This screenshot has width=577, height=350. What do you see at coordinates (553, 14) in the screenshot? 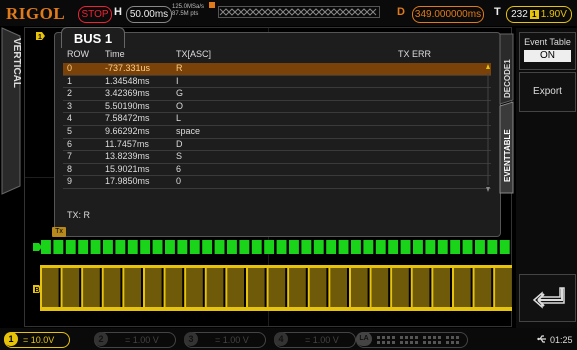
I see `trigger-level: 1.90V` at bounding box center [553, 14].